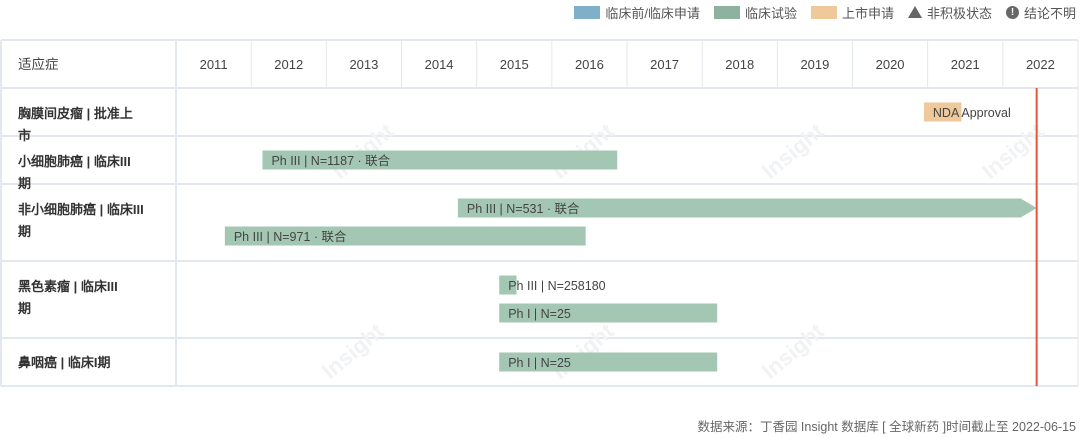 This screenshot has height=437, width=1080. What do you see at coordinates (68, 286) in the screenshot?
I see `row-label: 黑色素瘤 | 临床III` at bounding box center [68, 286].